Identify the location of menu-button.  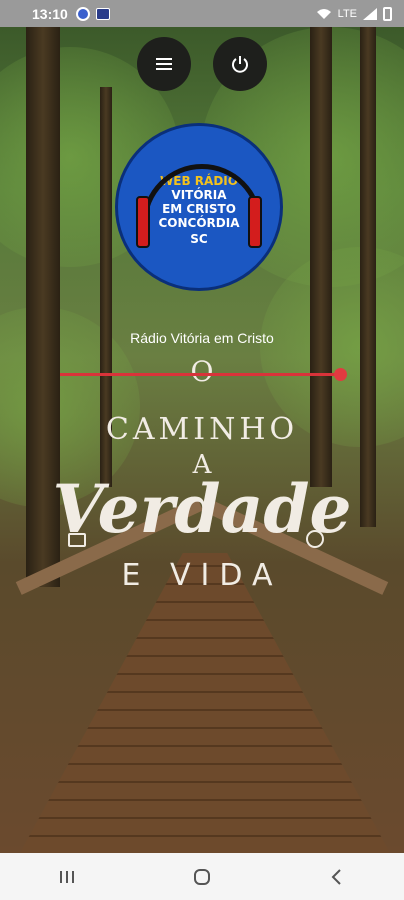
(164, 64).